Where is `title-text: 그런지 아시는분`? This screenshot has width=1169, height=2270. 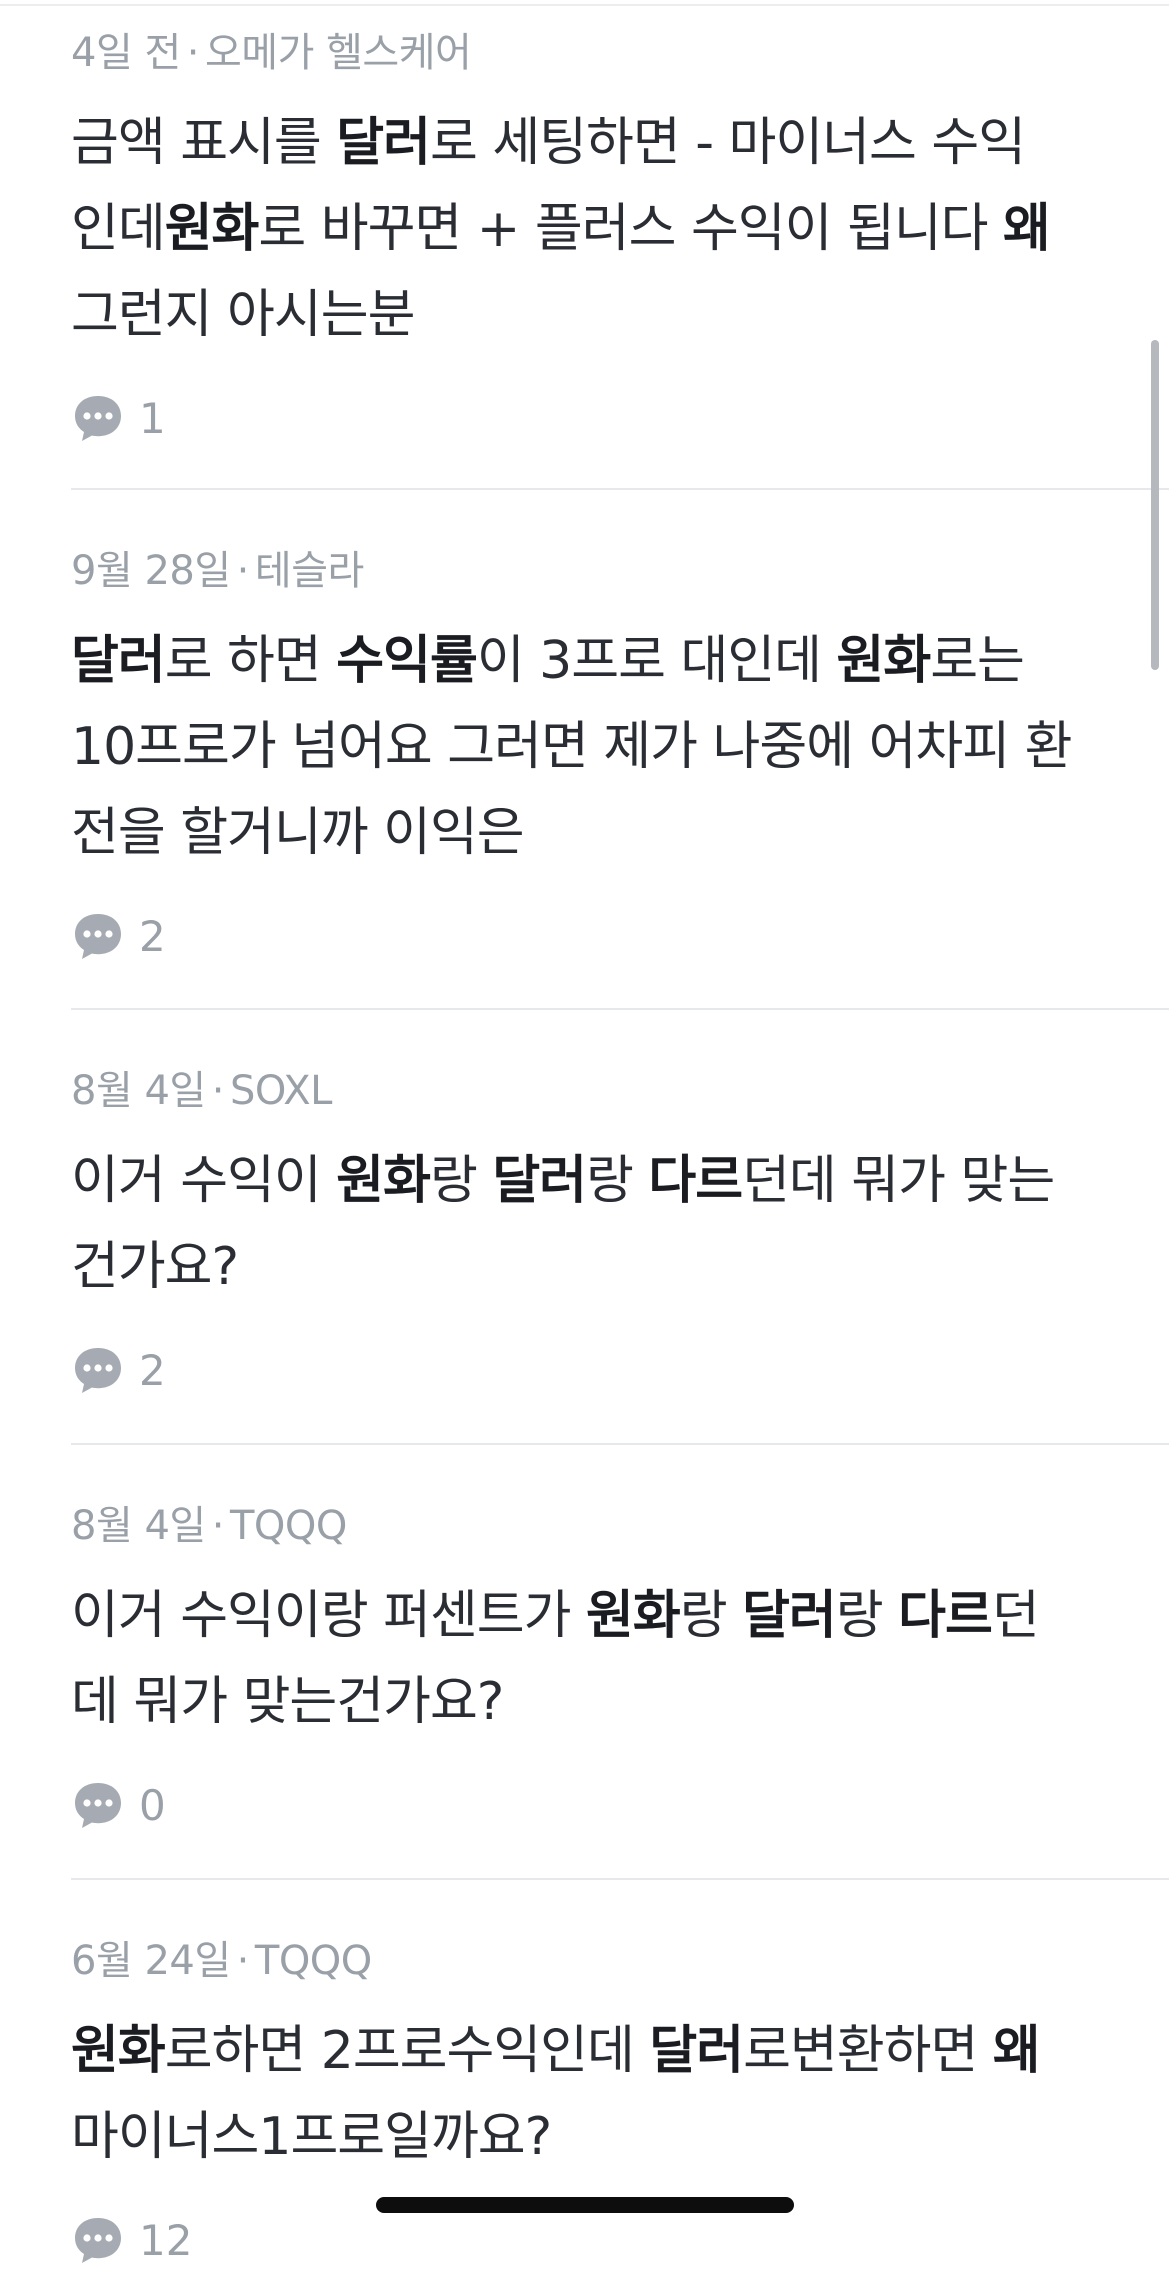 title-text: 그런지 아시는분 is located at coordinates (243, 315).